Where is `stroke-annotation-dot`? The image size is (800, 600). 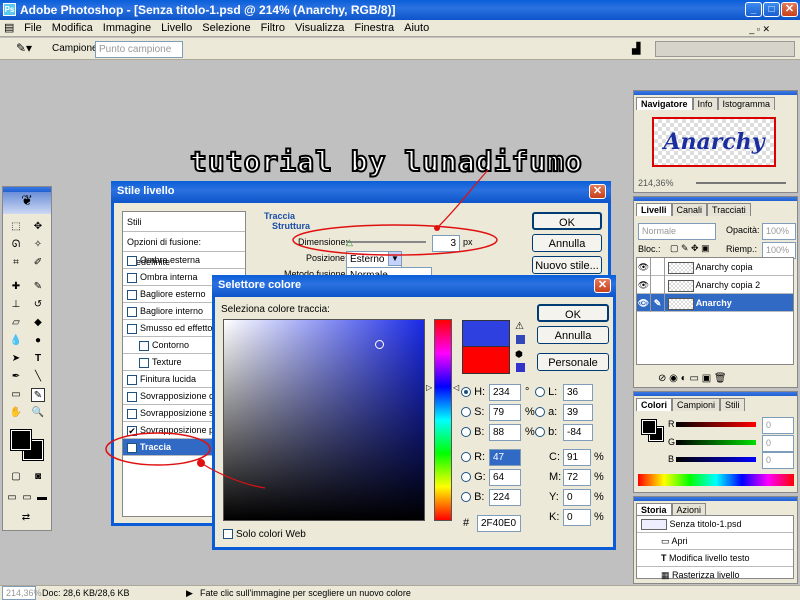
stroke-annotation-dot is located at coordinates (201, 463).